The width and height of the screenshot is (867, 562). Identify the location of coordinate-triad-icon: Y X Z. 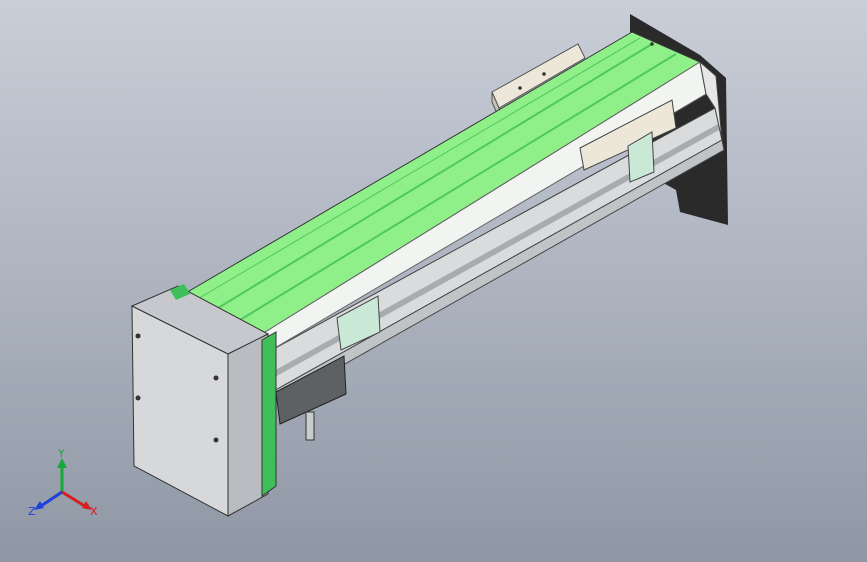
(67, 488).